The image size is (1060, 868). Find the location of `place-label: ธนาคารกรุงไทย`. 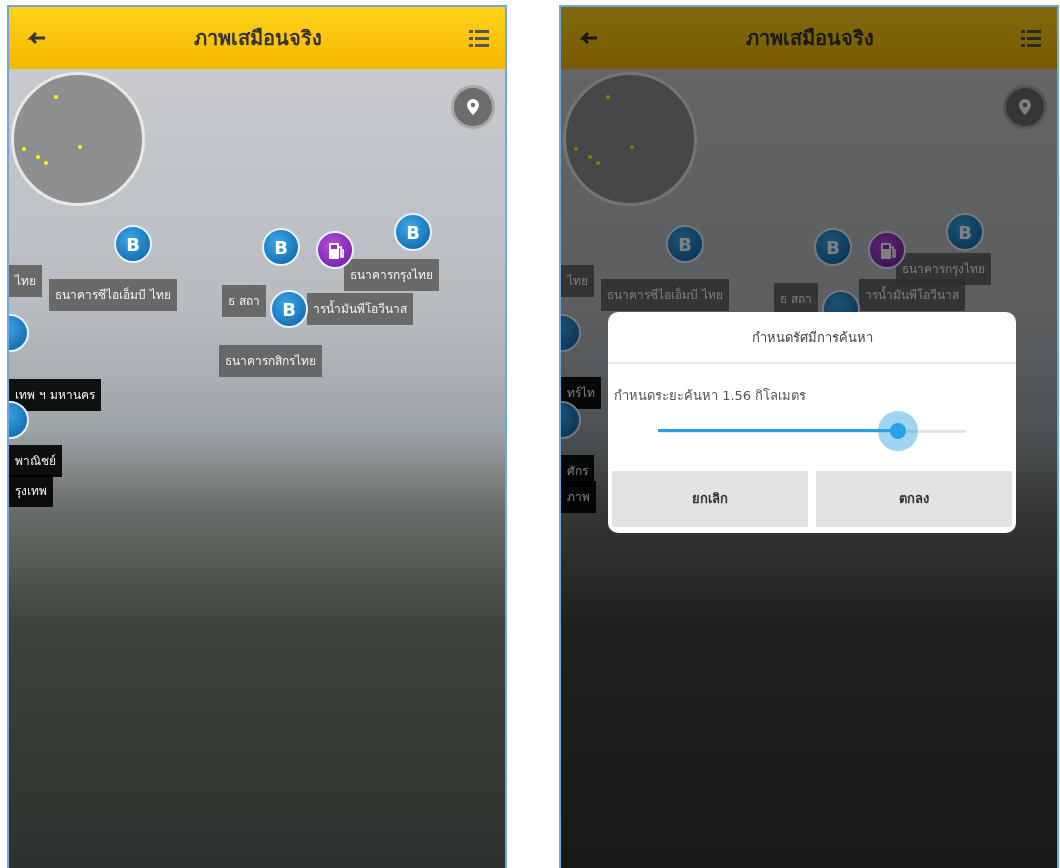

place-label: ธนาคารกรุงไทย is located at coordinates (391, 275).